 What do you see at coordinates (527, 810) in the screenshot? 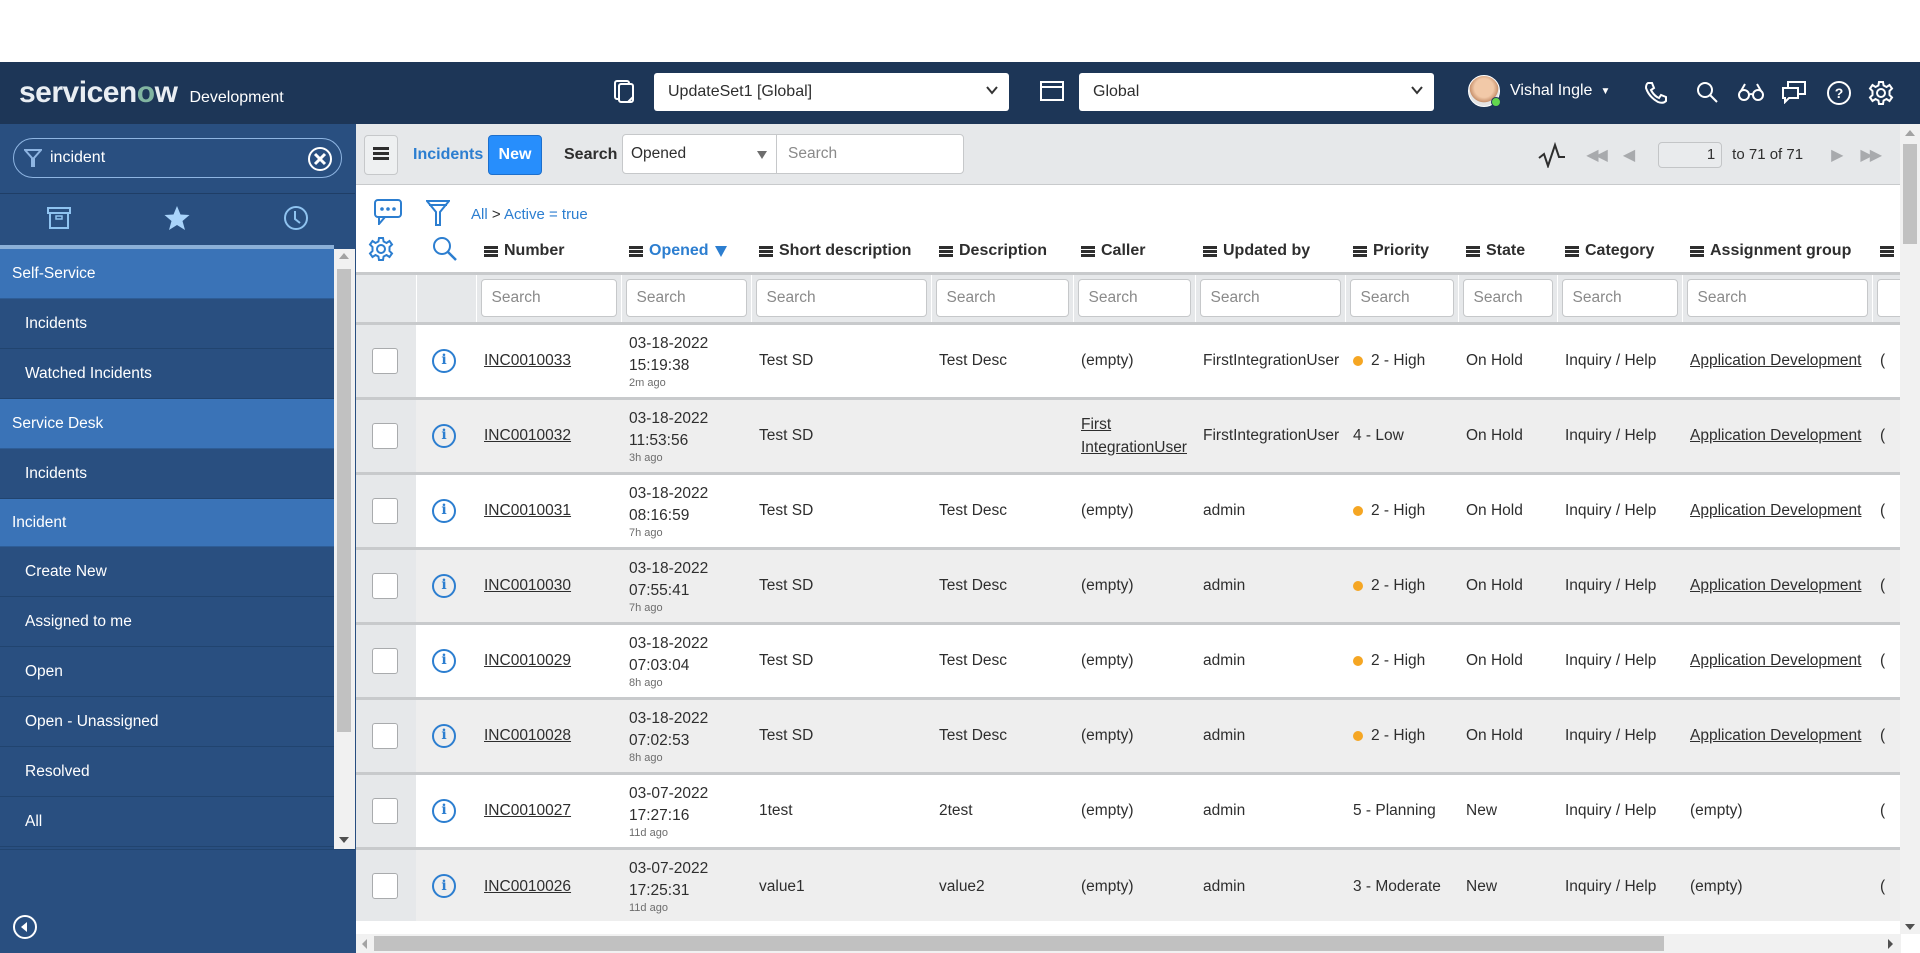
I see `incident-number-link: INC0010027` at bounding box center [527, 810].